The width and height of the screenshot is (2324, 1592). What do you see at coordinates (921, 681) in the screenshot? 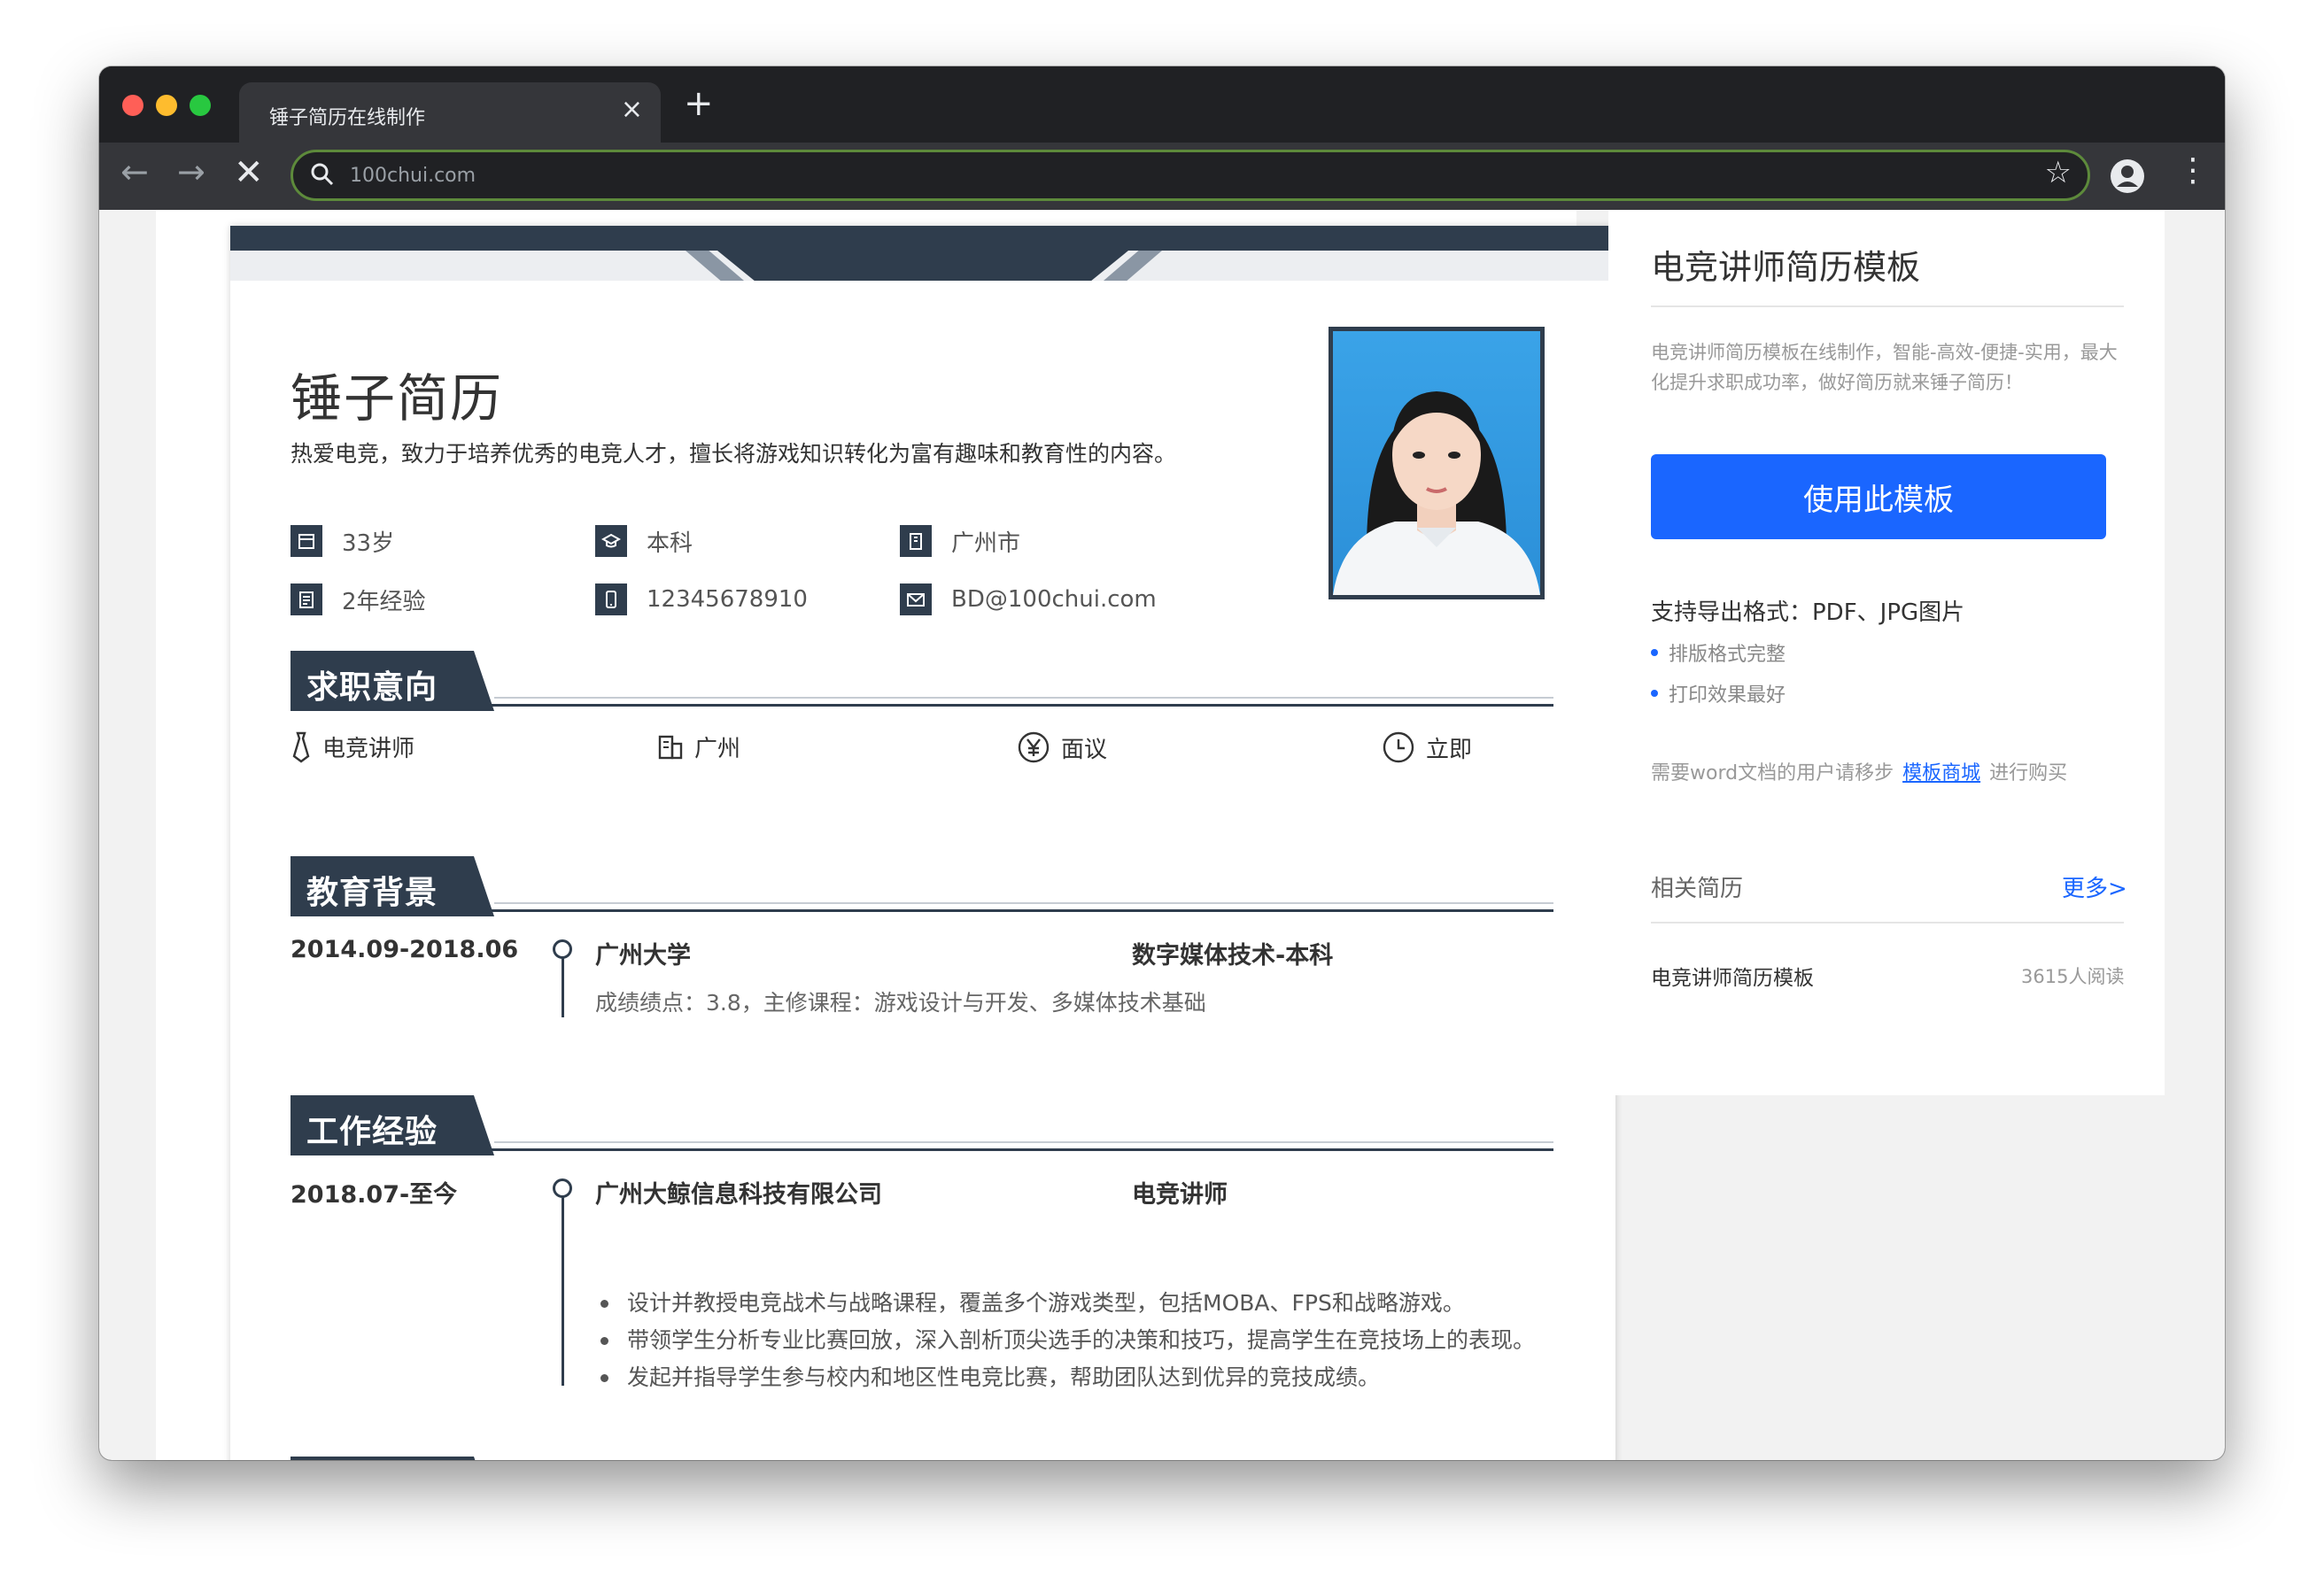
I see `section-objective: 求职意向` at bounding box center [921, 681].